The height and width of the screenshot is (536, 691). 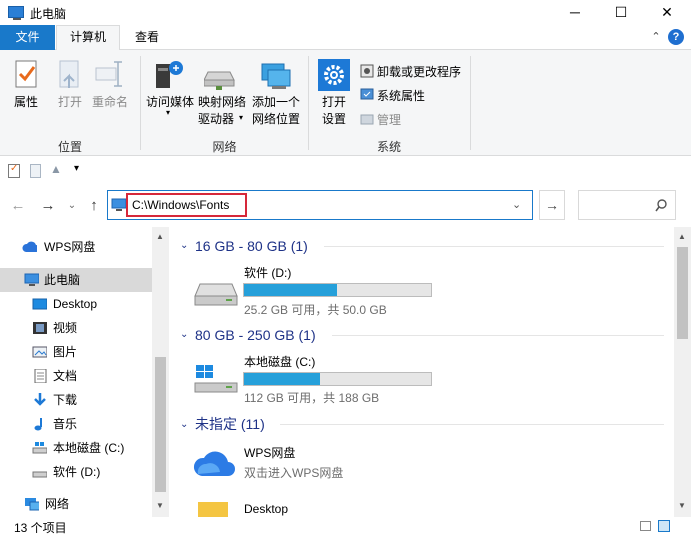 I want to click on tab-computer: 计算机, so click(x=88, y=38).